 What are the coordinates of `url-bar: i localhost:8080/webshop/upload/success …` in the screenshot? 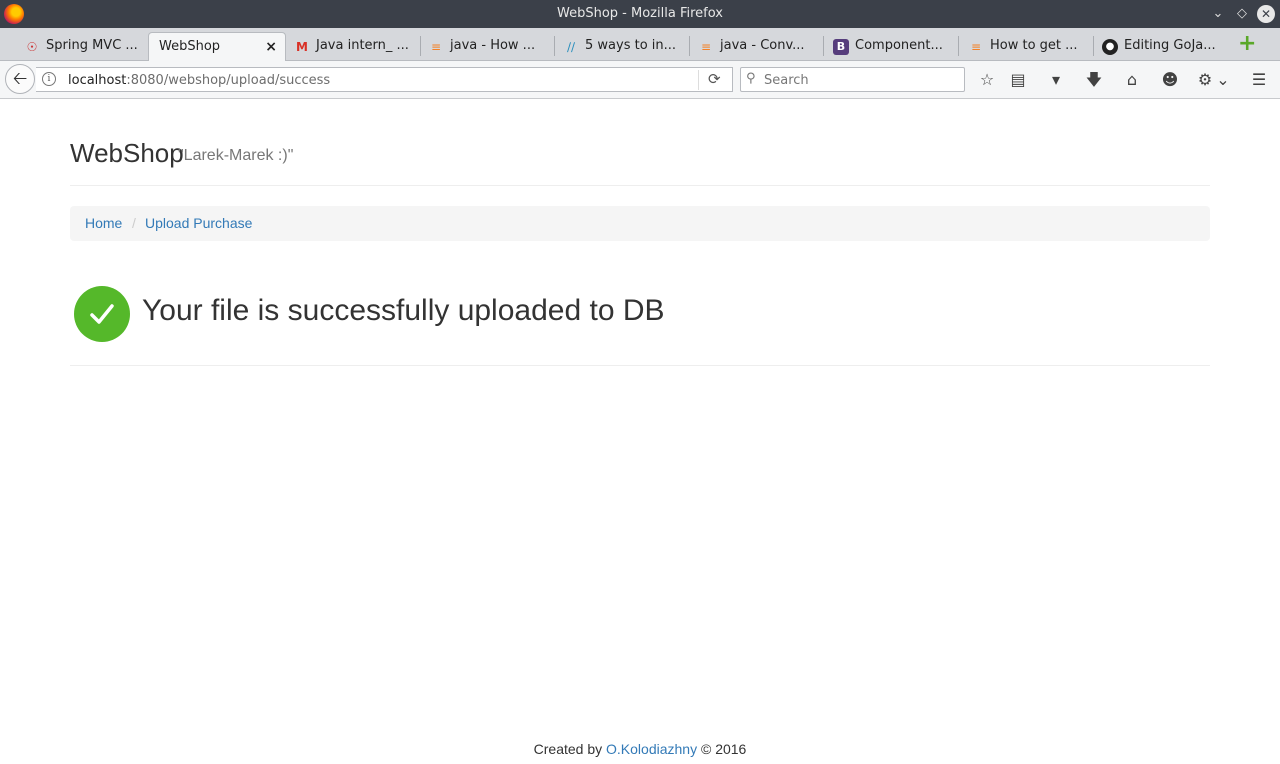 It's located at (384, 79).